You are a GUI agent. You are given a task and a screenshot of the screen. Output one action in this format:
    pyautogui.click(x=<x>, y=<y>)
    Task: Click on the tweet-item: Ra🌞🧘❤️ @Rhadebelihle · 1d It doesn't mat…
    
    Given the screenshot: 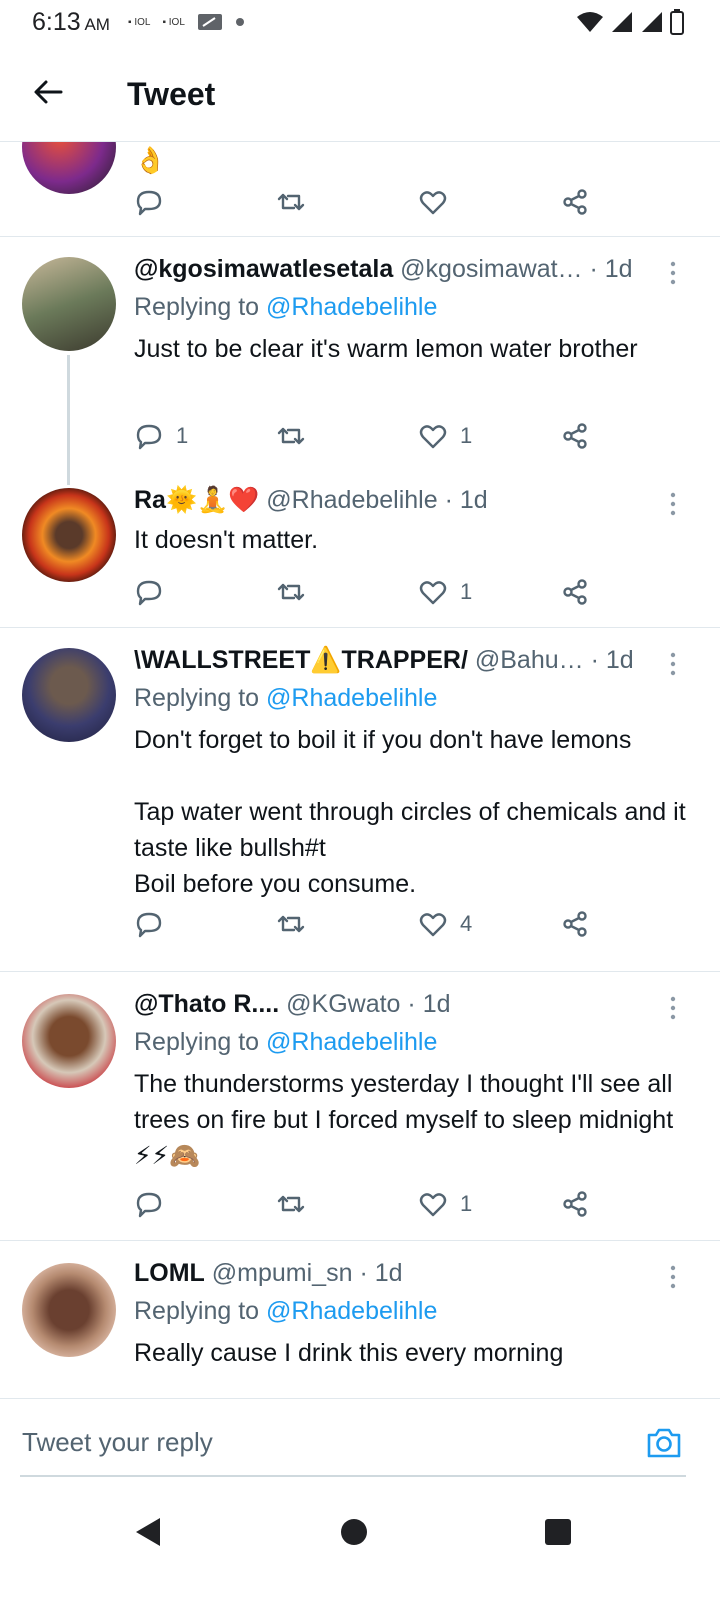 What is the action you would take?
    pyautogui.click(x=360, y=554)
    